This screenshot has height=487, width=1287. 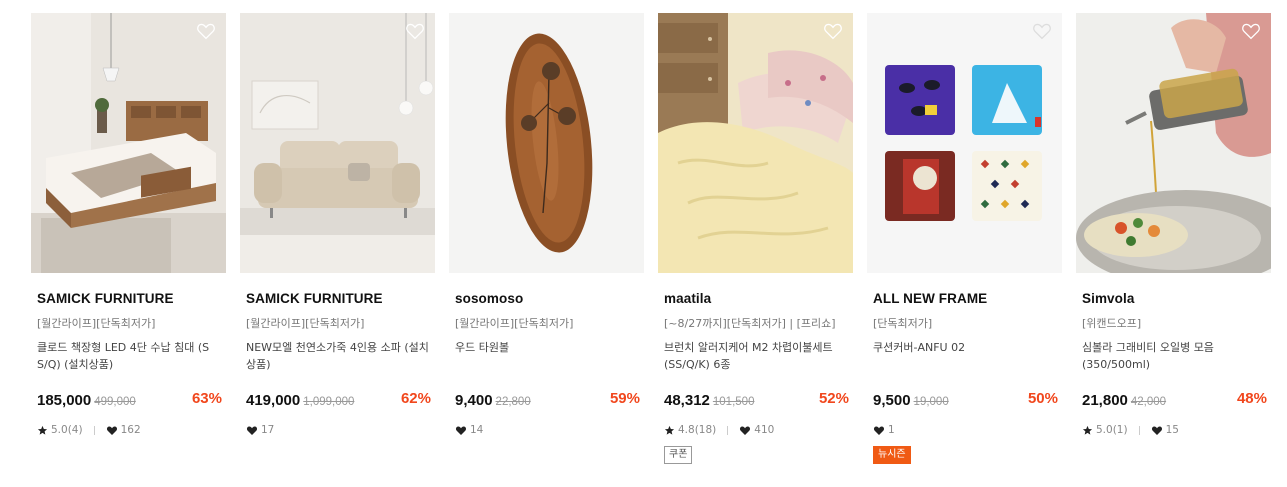 What do you see at coordinates (1176, 298) in the screenshot?
I see `brand-name: Simvola` at bounding box center [1176, 298].